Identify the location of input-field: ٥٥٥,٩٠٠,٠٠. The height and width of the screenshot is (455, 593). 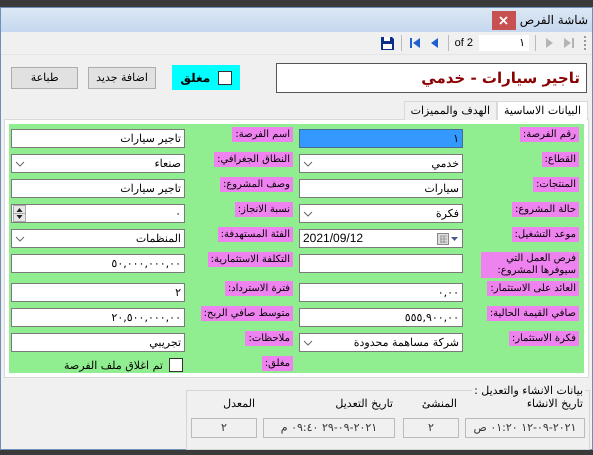
(381, 317).